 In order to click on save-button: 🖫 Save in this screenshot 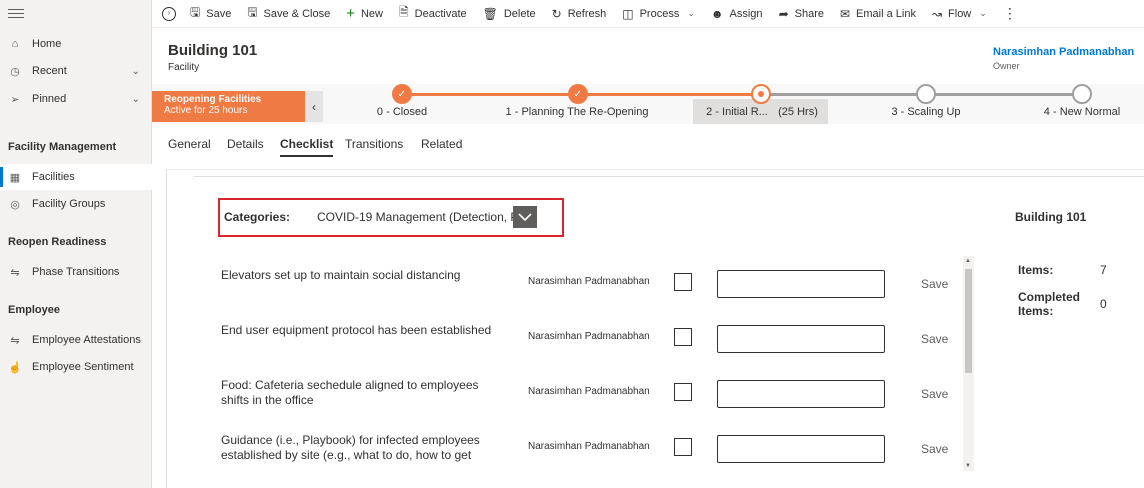, I will do `click(210, 14)`.